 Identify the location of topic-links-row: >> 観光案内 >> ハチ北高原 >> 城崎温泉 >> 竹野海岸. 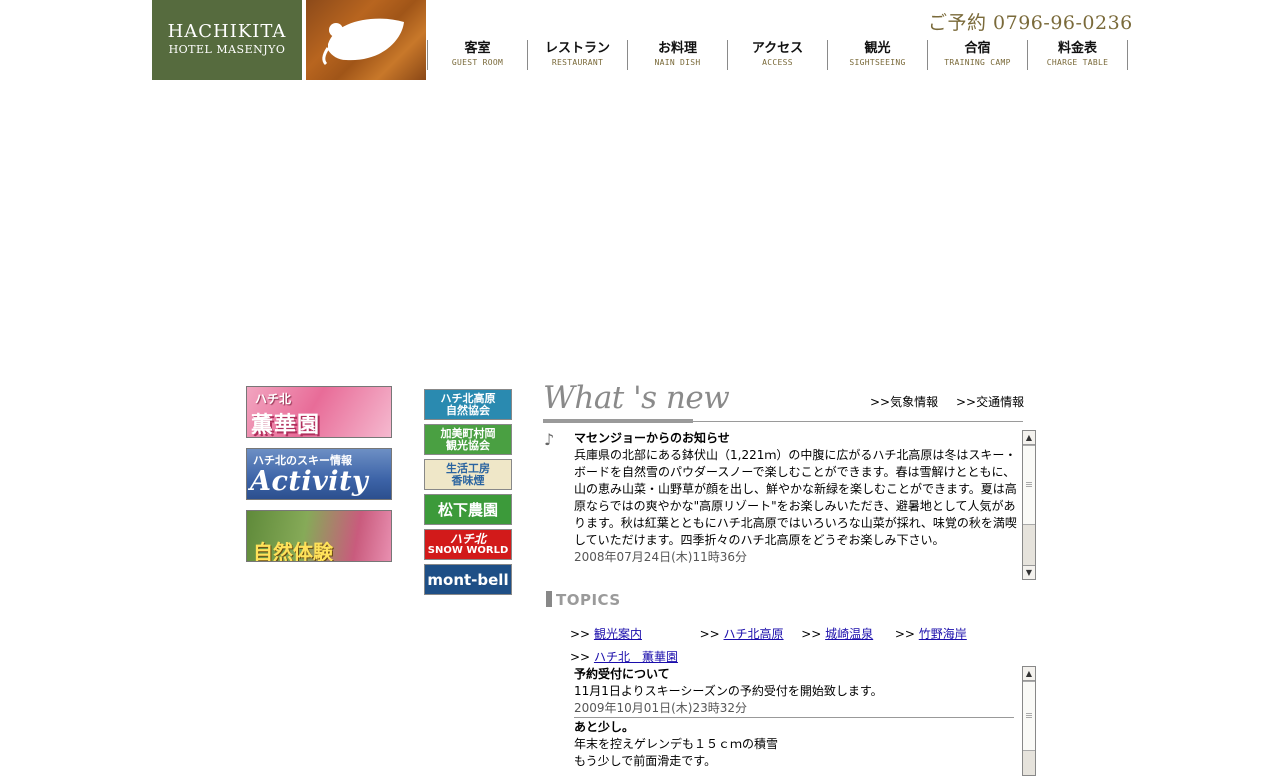
(768, 633).